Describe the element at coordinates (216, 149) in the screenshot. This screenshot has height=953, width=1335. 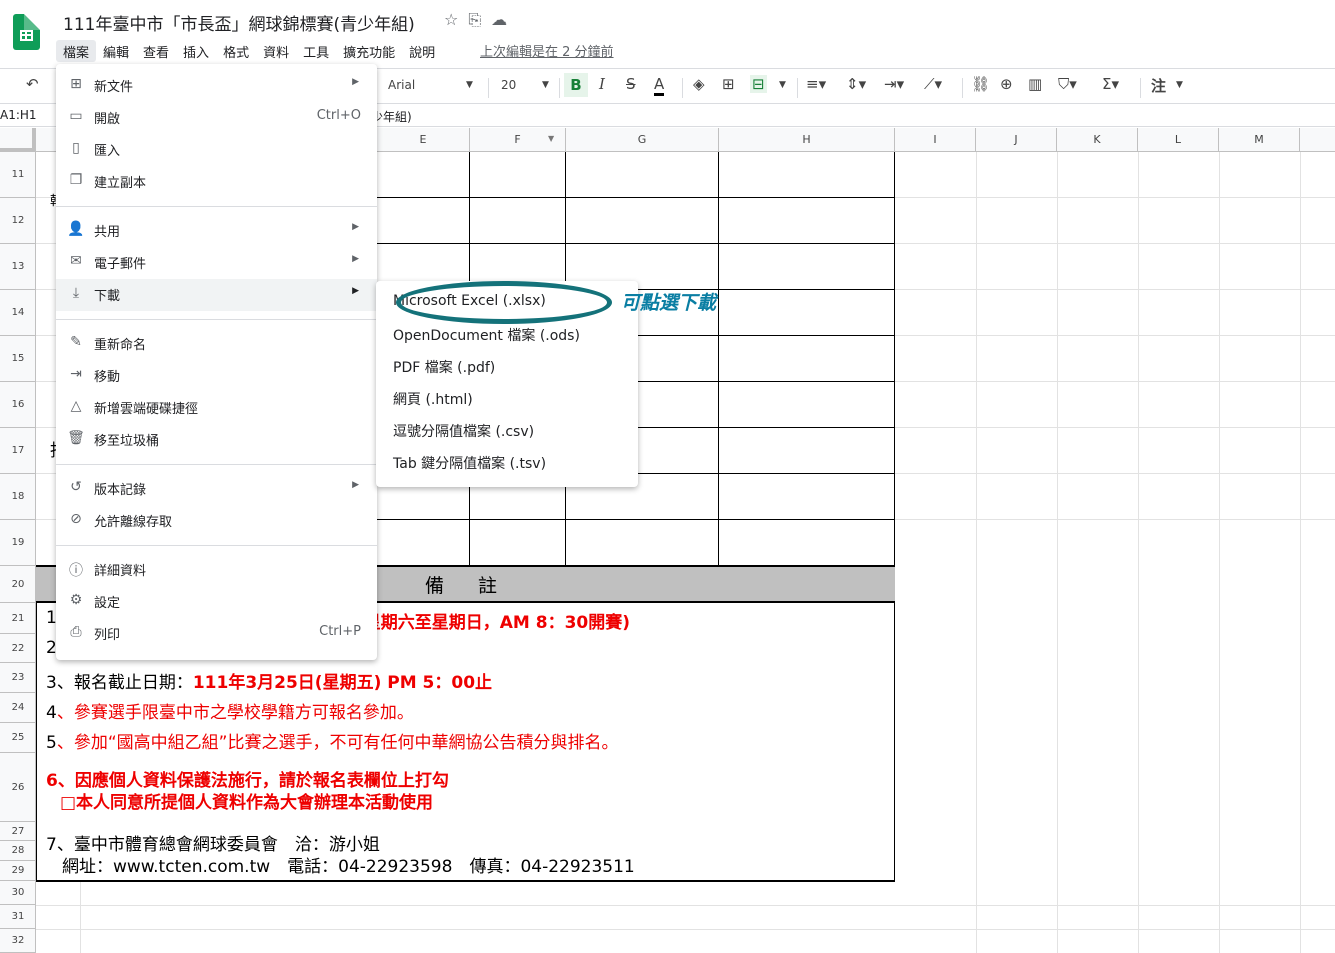
I see `menu-item-import: ▯ 匯入` at that location.